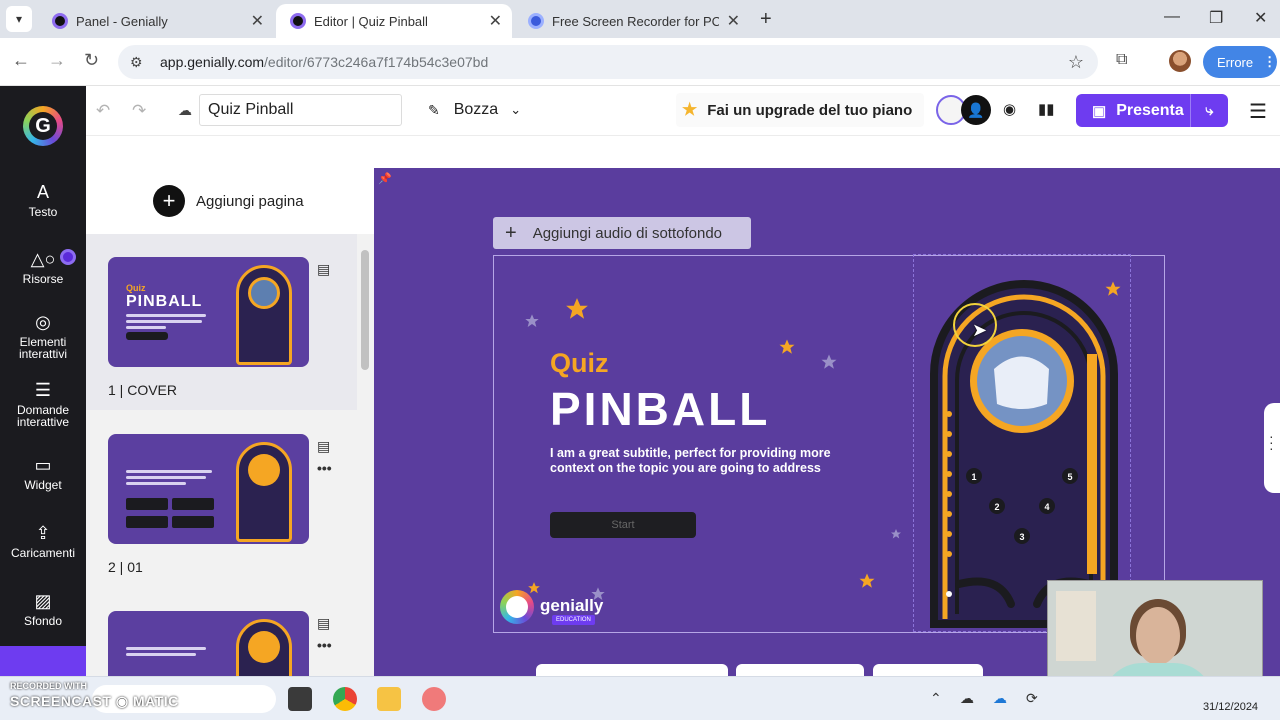 The height and width of the screenshot is (720, 1280). I want to click on minimize-icon: —, so click(1172, 17).